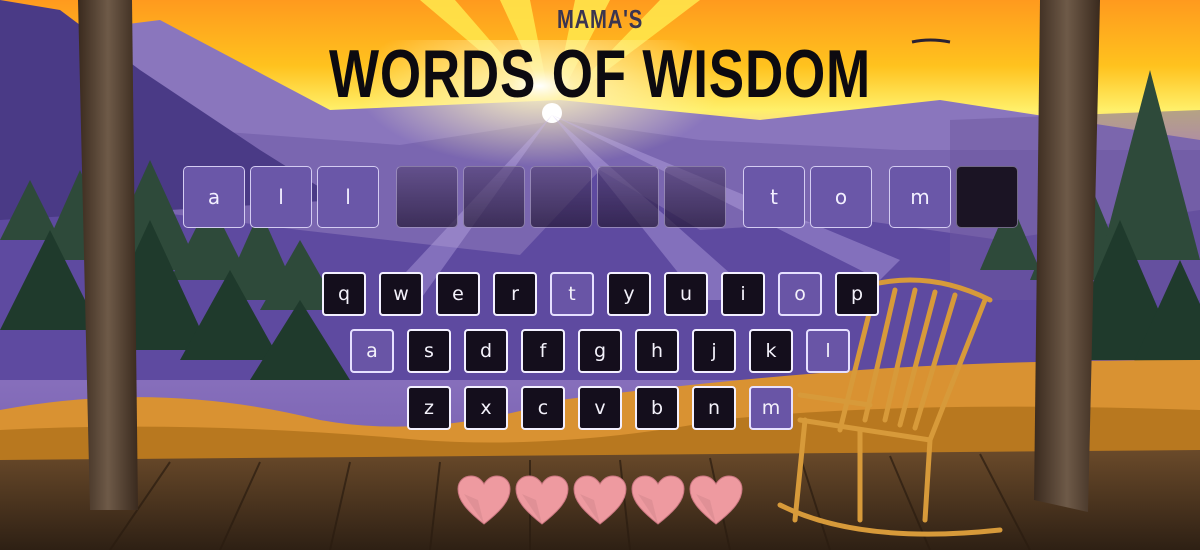 The image size is (1200, 550). Describe the element at coordinates (214, 197) in the screenshot. I see `puzzle-tile: a` at that location.